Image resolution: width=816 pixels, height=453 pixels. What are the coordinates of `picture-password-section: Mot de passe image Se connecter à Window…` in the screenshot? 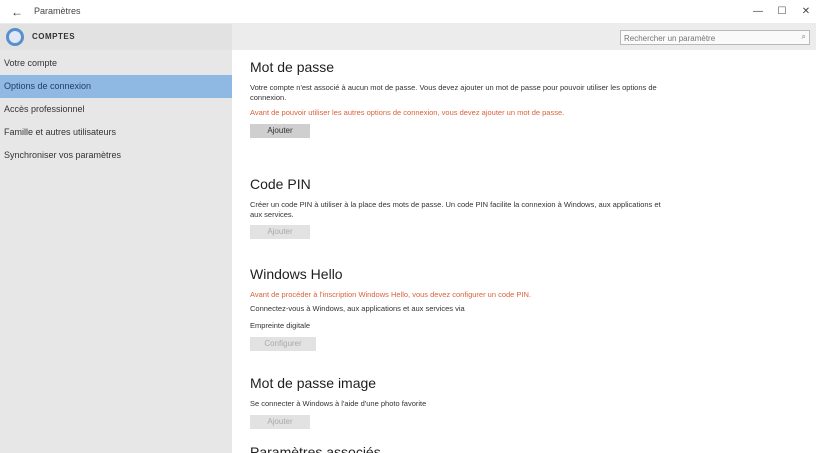 It's located at (460, 402).